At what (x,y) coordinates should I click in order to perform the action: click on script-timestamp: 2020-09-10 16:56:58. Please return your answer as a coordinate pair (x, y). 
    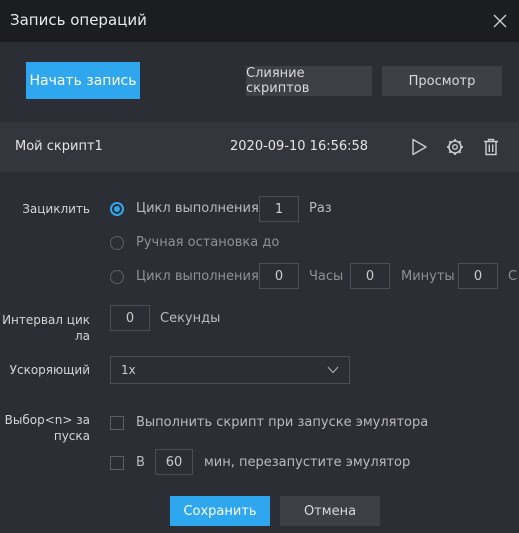
    Looking at the image, I should click on (299, 146).